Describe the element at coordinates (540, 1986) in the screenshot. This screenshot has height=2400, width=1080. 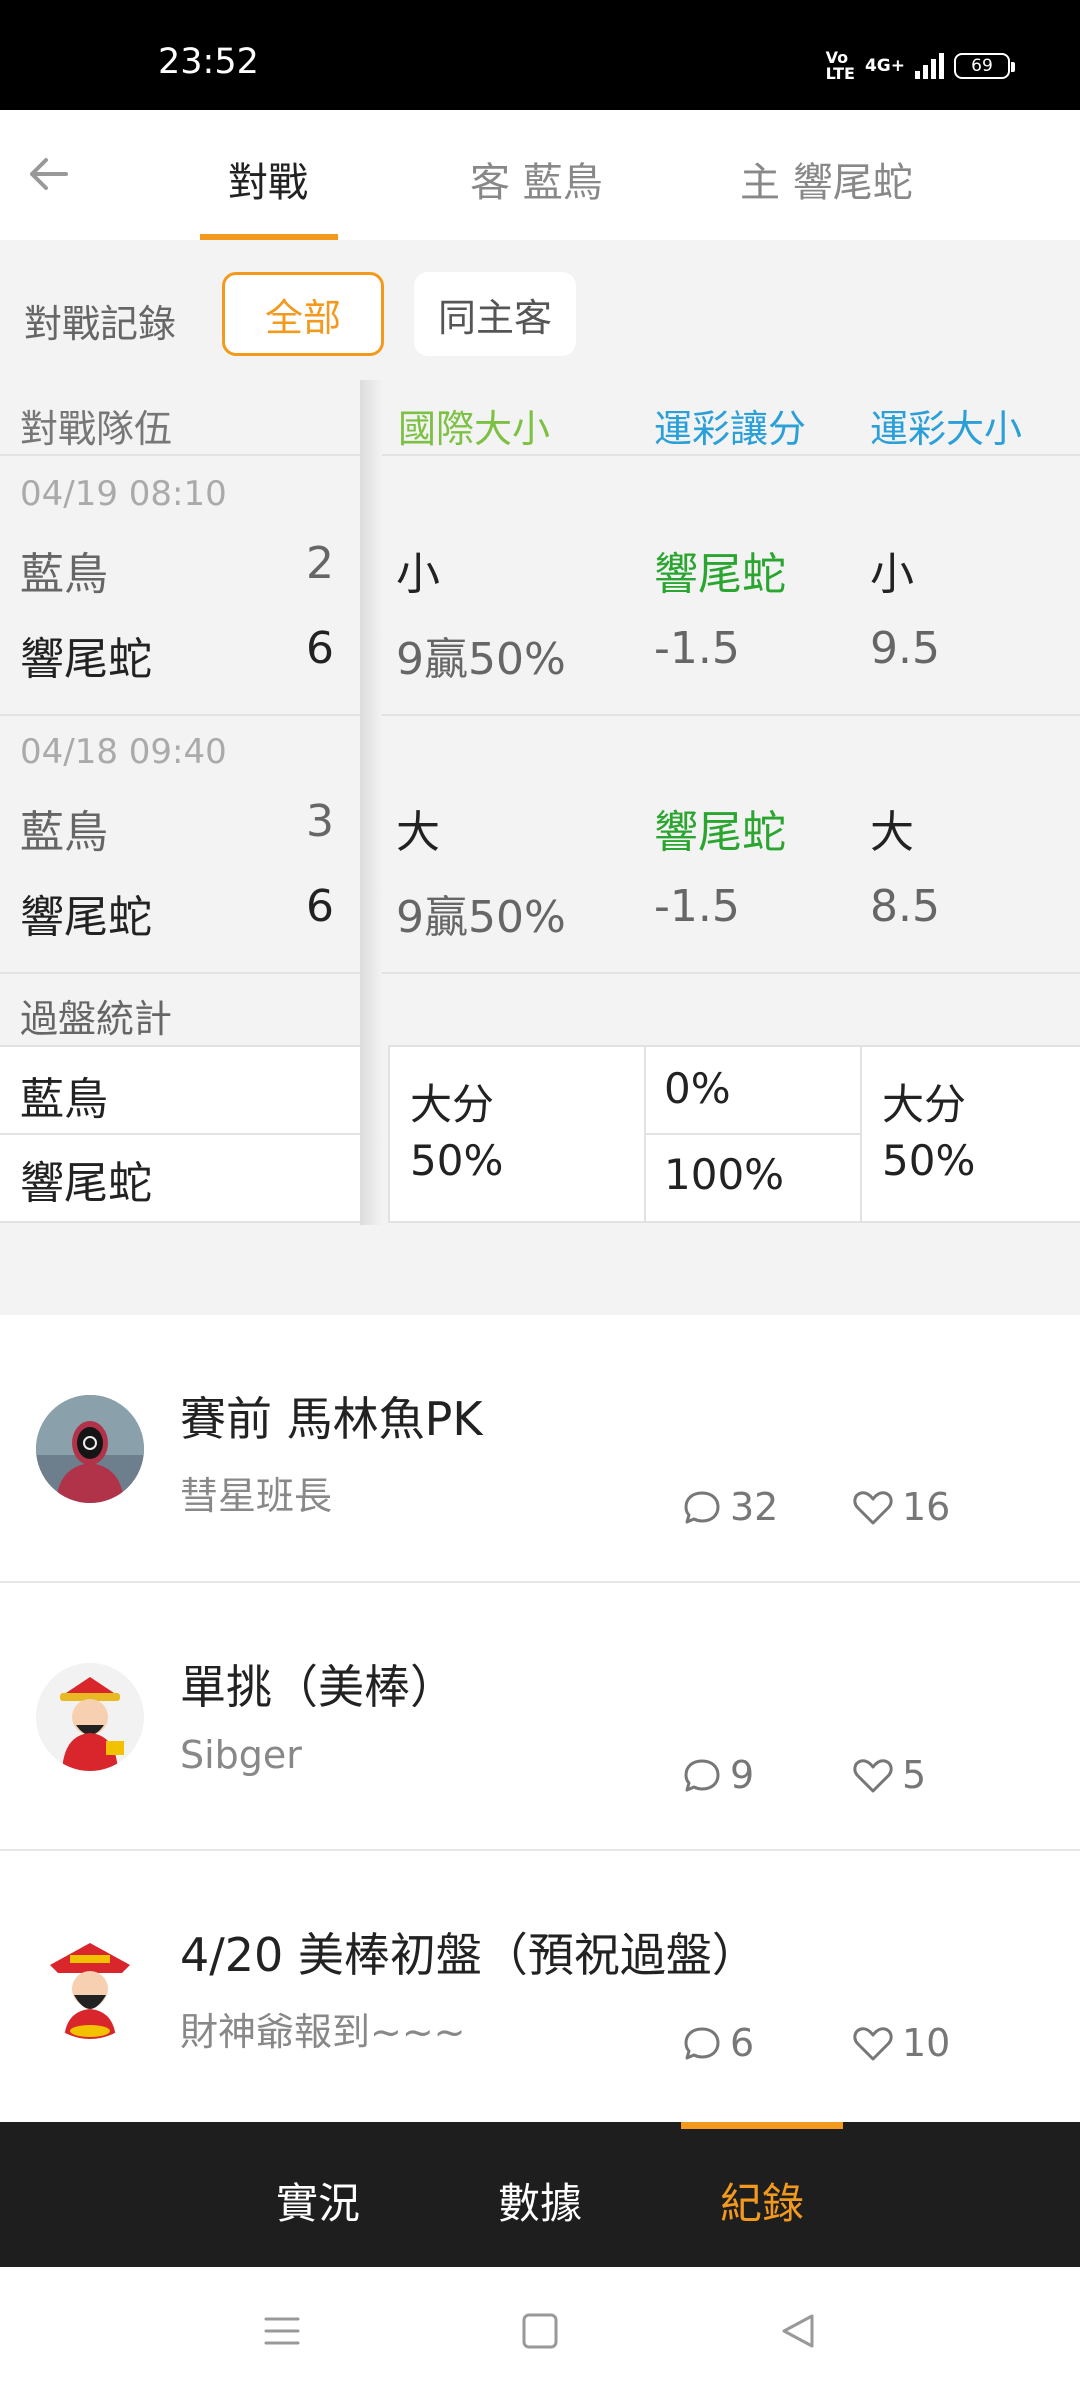
I see `list-item: 4/20 美棒初盤（預祝過盤） 財神爺報到~~~ 6 10` at that location.